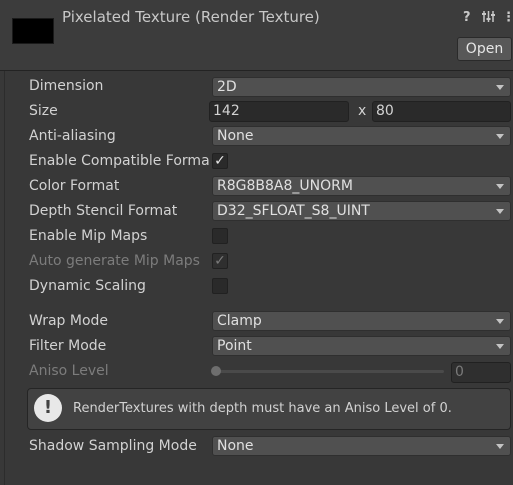  What do you see at coordinates (361, 321) in the screenshot?
I see `wrap-mode-dropdown: Clamp` at bounding box center [361, 321].